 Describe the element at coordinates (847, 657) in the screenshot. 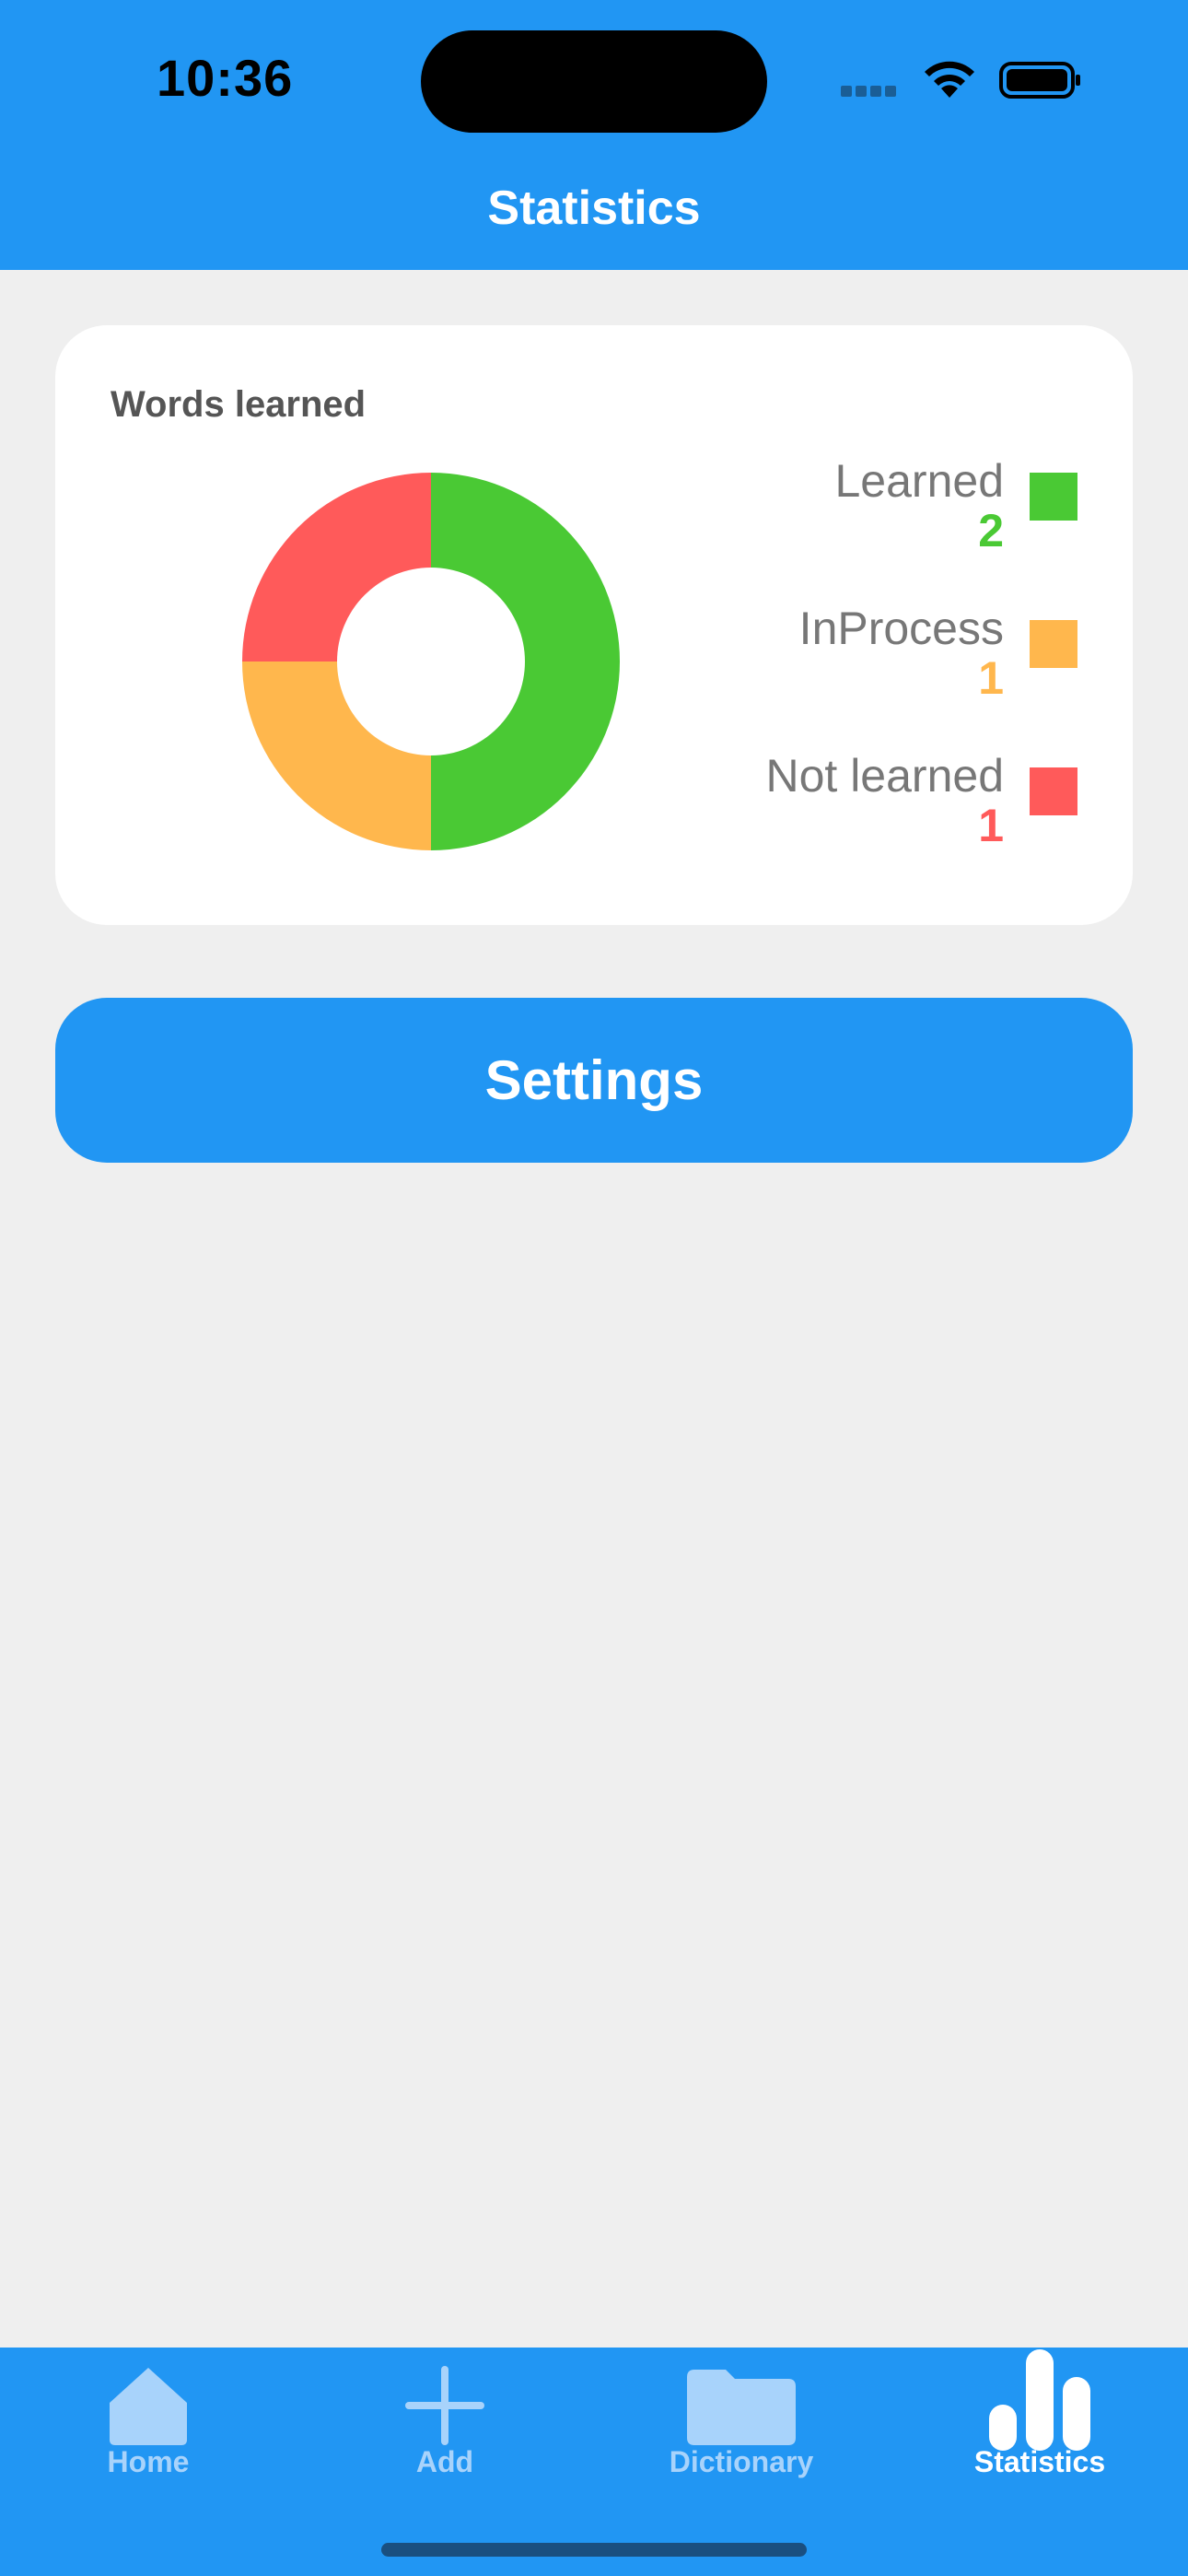

I see `legend-item-inprocess: InProcess 1` at that location.